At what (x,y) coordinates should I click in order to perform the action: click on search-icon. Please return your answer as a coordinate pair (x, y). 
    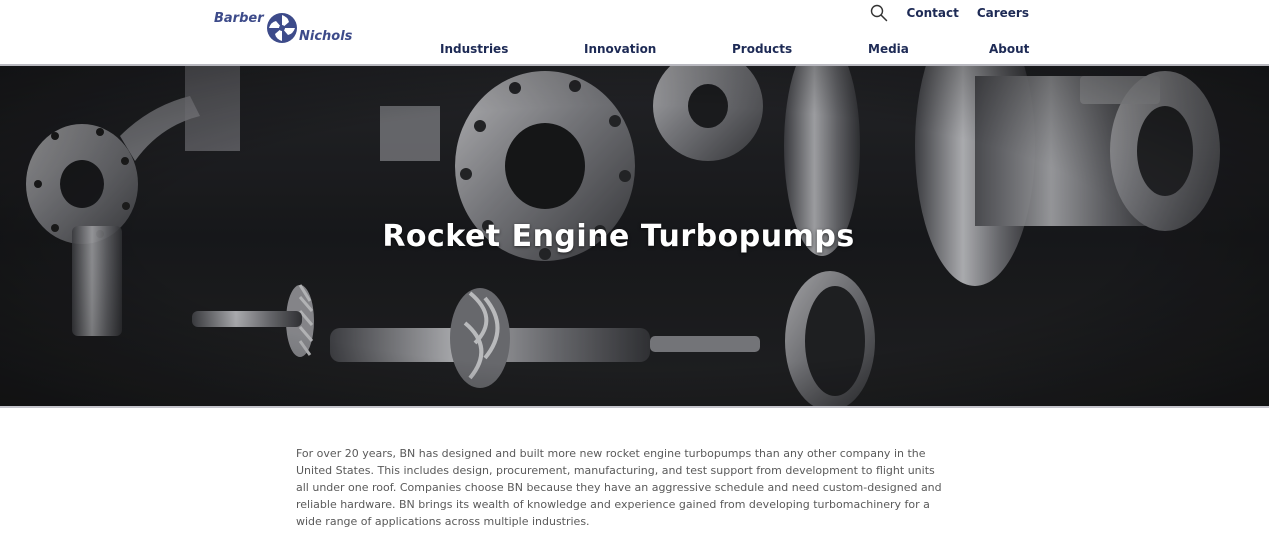
    Looking at the image, I should click on (878, 13).